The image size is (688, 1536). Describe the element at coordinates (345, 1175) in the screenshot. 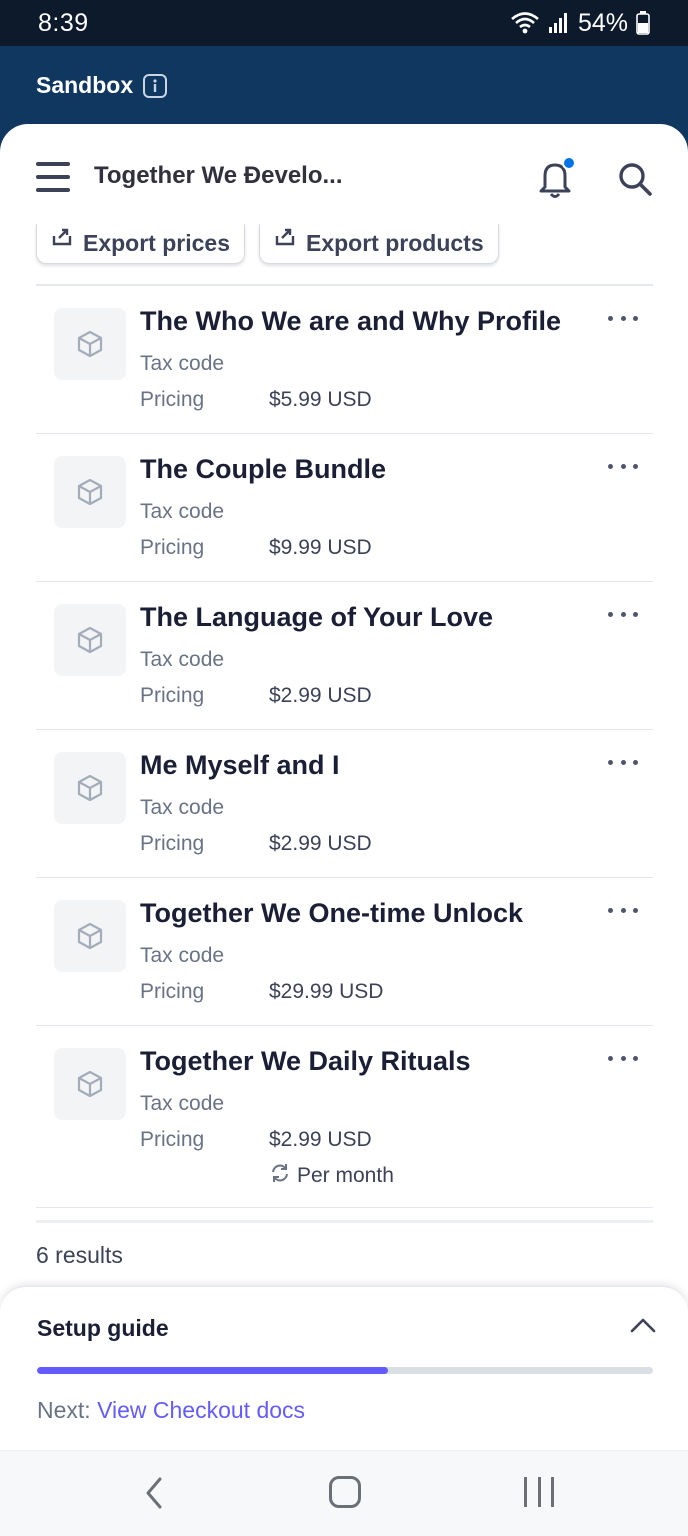

I see `recurrence-label: Per month` at that location.